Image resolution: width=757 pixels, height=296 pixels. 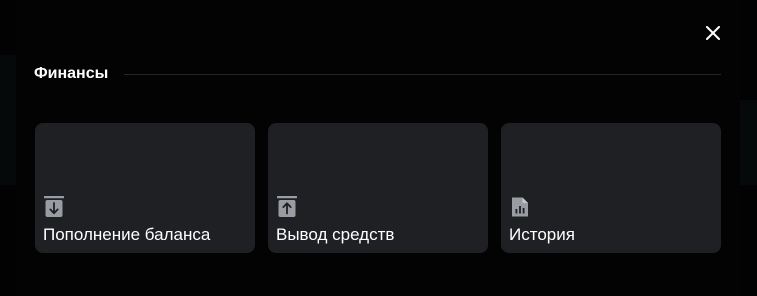 What do you see at coordinates (287, 206) in the screenshot?
I see `withdraw-icon` at bounding box center [287, 206].